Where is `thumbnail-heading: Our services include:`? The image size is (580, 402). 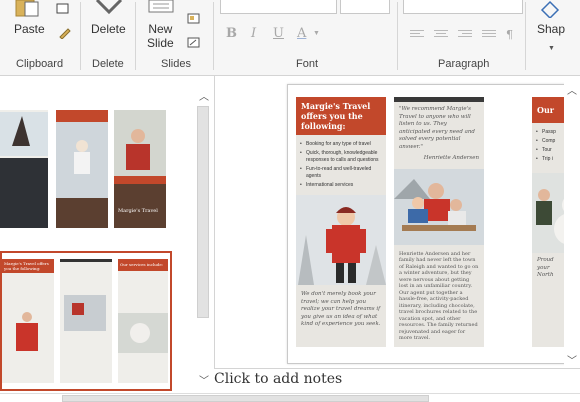 thumbnail-heading: Our services include: is located at coordinates (142, 264).